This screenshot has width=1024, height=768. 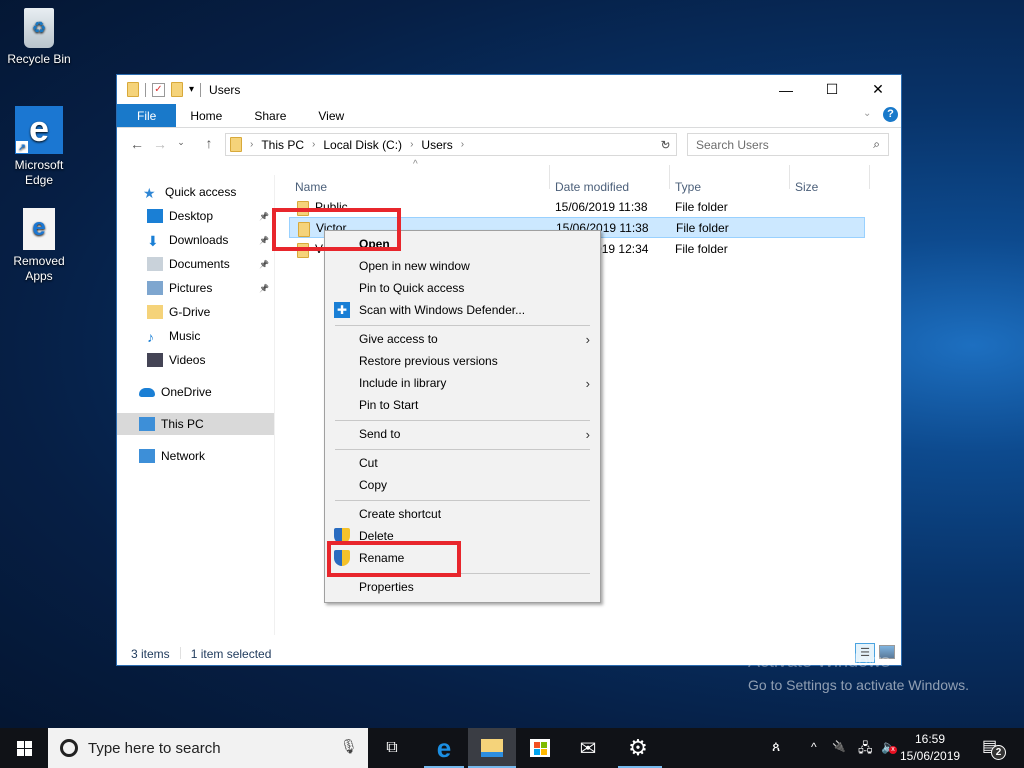 What do you see at coordinates (890, 114) in the screenshot?
I see `help-icon: ?` at bounding box center [890, 114].